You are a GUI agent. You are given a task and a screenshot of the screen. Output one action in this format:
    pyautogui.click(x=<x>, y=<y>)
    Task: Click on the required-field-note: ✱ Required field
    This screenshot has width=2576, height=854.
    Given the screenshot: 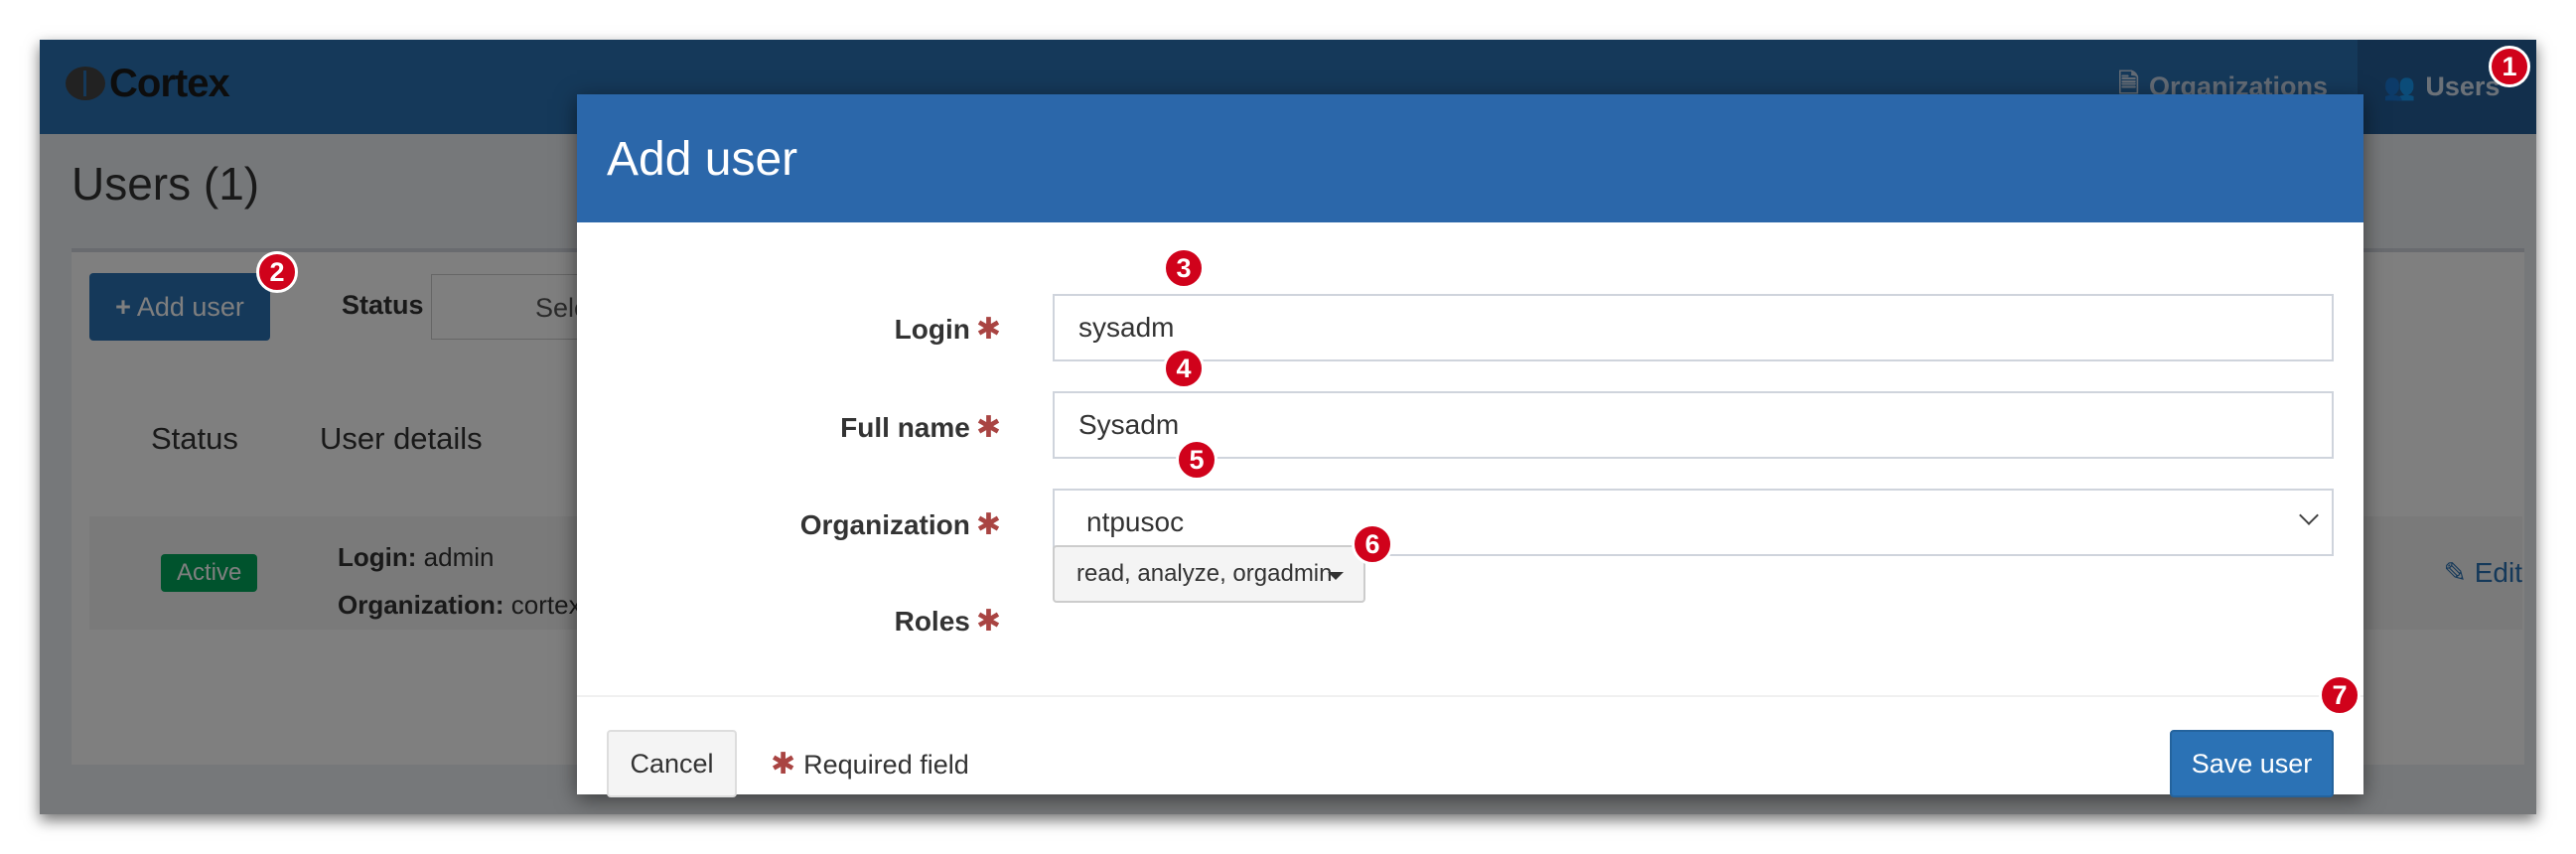 What is the action you would take?
    pyautogui.click(x=870, y=764)
    